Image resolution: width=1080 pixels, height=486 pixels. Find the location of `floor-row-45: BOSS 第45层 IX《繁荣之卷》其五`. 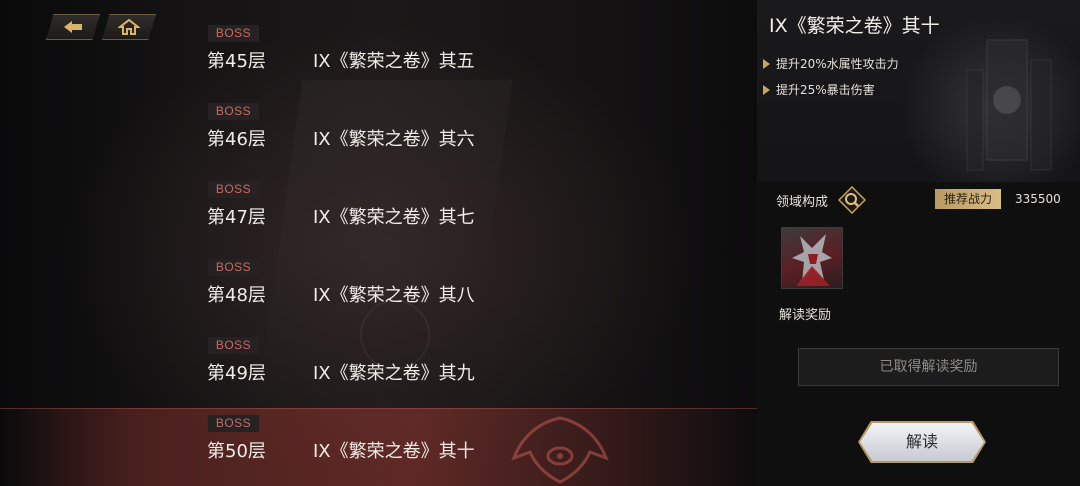

floor-row-45: BOSS 第45层 IX《繁荣之卷》其五 is located at coordinates (378, 57).